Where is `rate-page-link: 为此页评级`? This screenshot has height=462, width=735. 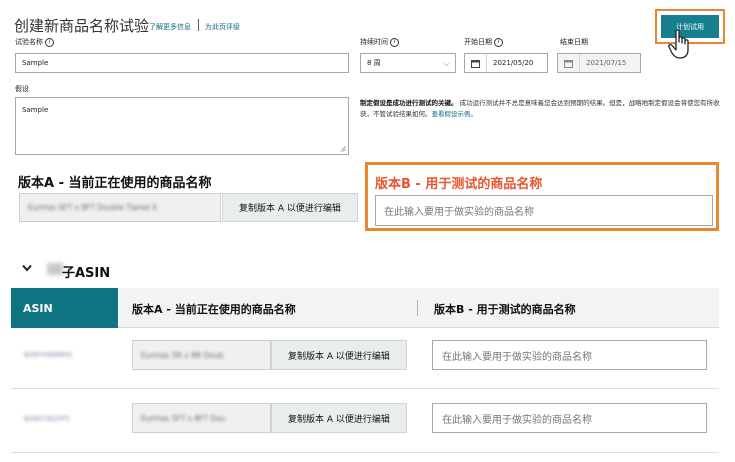
rate-page-link: 为此页评级 is located at coordinates (222, 27).